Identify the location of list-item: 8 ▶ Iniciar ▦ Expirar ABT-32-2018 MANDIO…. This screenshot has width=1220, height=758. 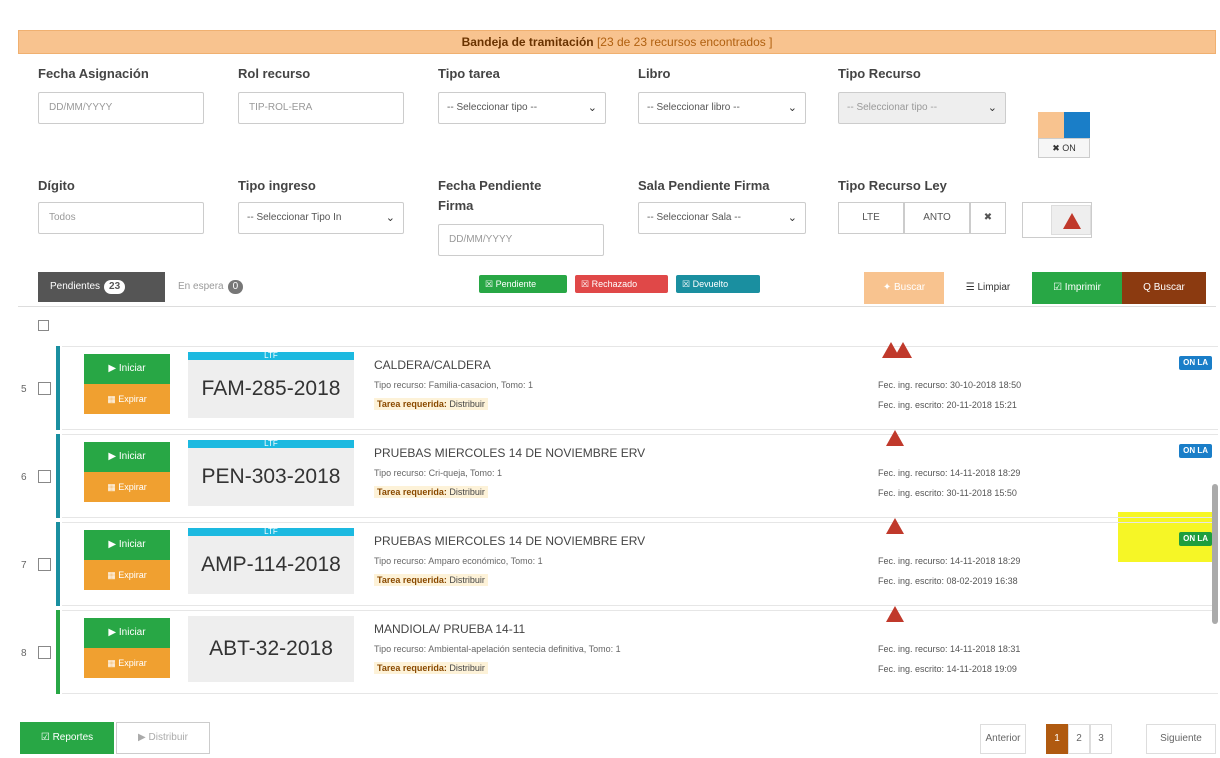
(618, 650).